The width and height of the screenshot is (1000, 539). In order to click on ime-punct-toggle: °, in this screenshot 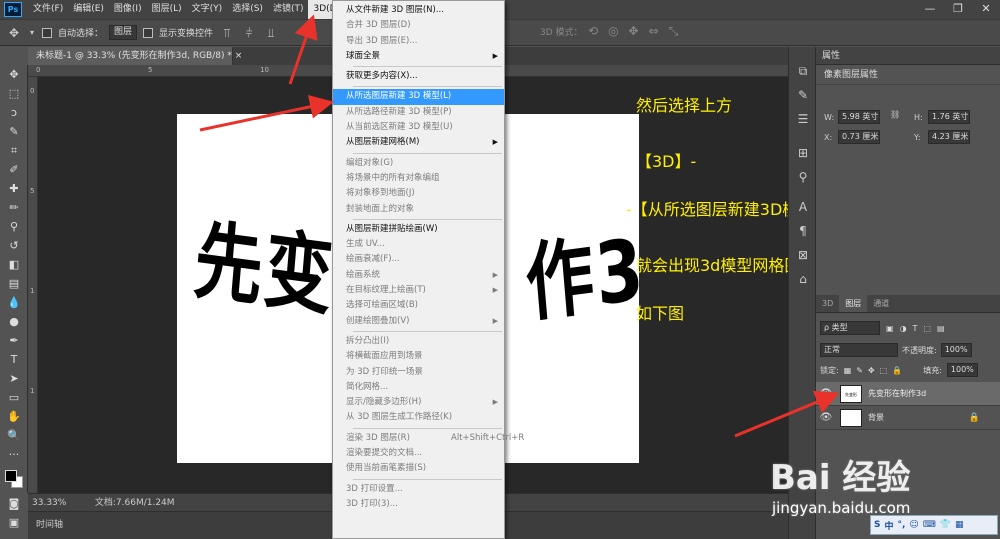, I will do `click(902, 525)`.